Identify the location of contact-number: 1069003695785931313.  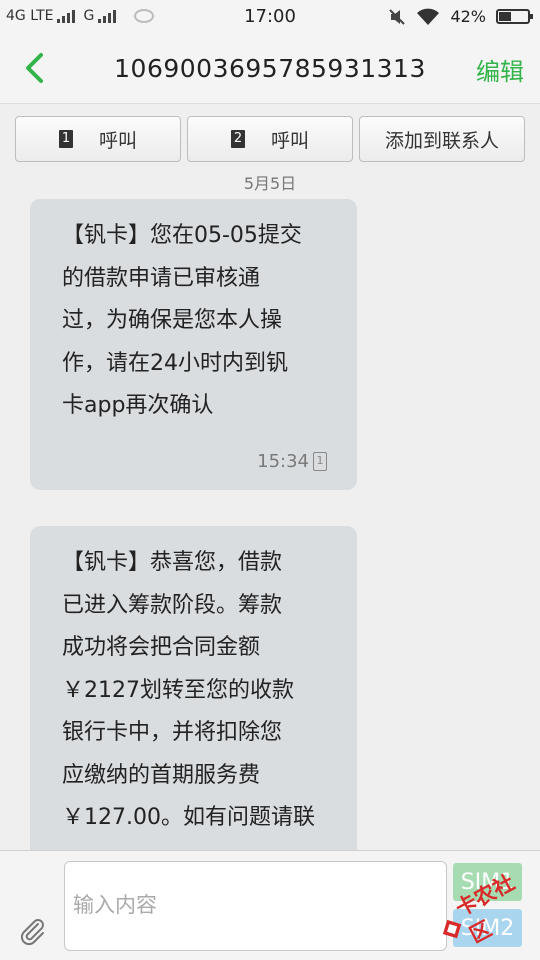
(270, 68).